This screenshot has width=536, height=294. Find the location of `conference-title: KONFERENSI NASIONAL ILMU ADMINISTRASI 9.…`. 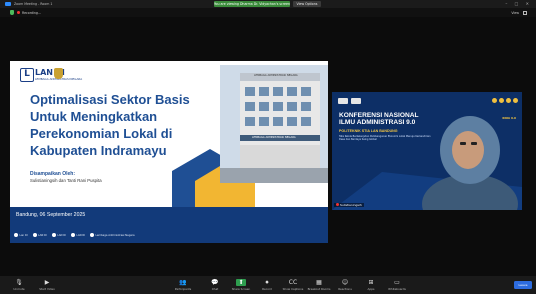

conference-title: KONFERENSI NASIONAL ILMU ADMINISTRASI 9.… is located at coordinates (379, 119).